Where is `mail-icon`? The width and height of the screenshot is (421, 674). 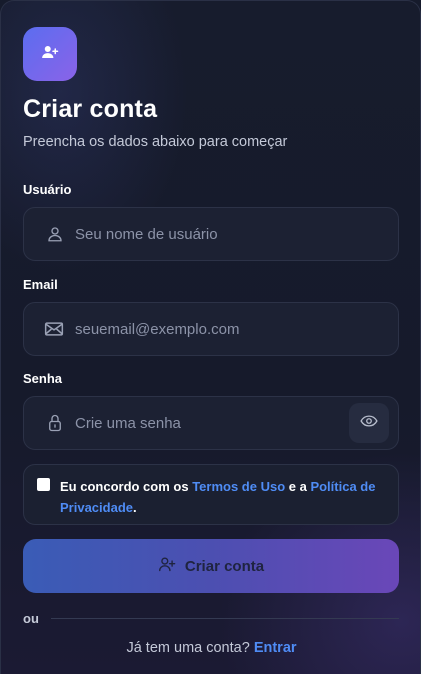
mail-icon is located at coordinates (45, 329).